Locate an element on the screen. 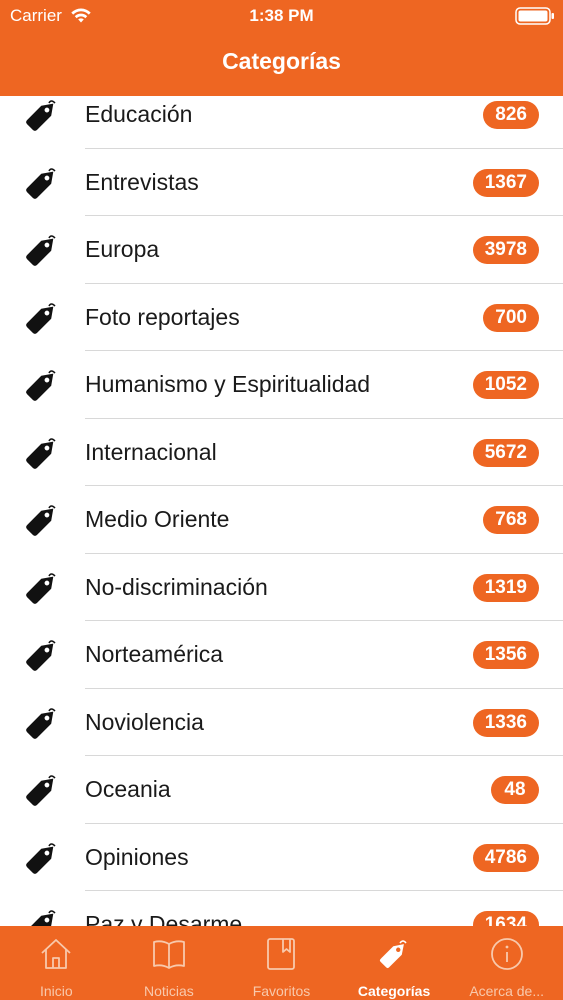 This screenshot has height=1000, width=563. count-badge: 1634 is located at coordinates (505, 918).